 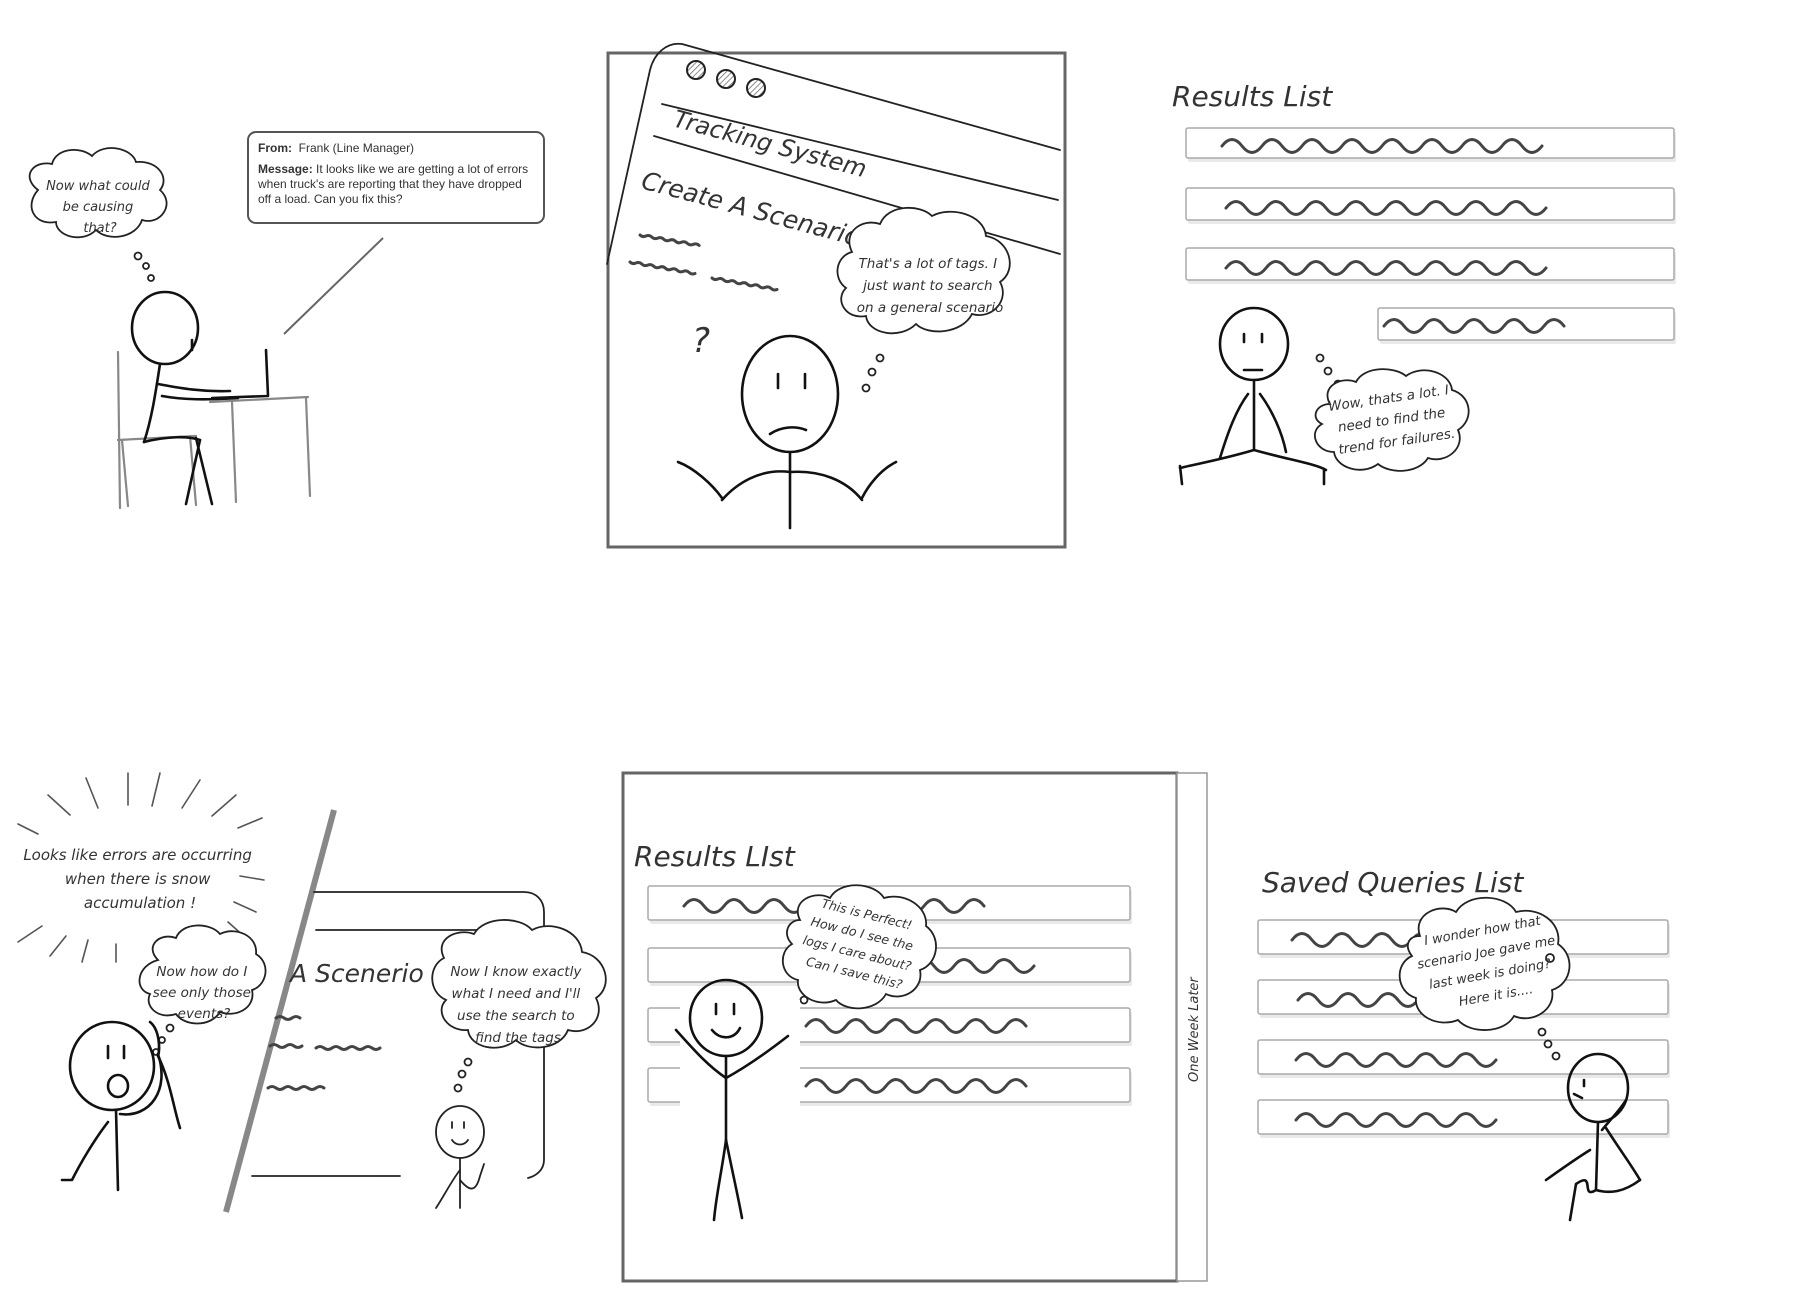 I want to click on thought-4b-line-1: Now I know exactly, so click(x=516, y=972).